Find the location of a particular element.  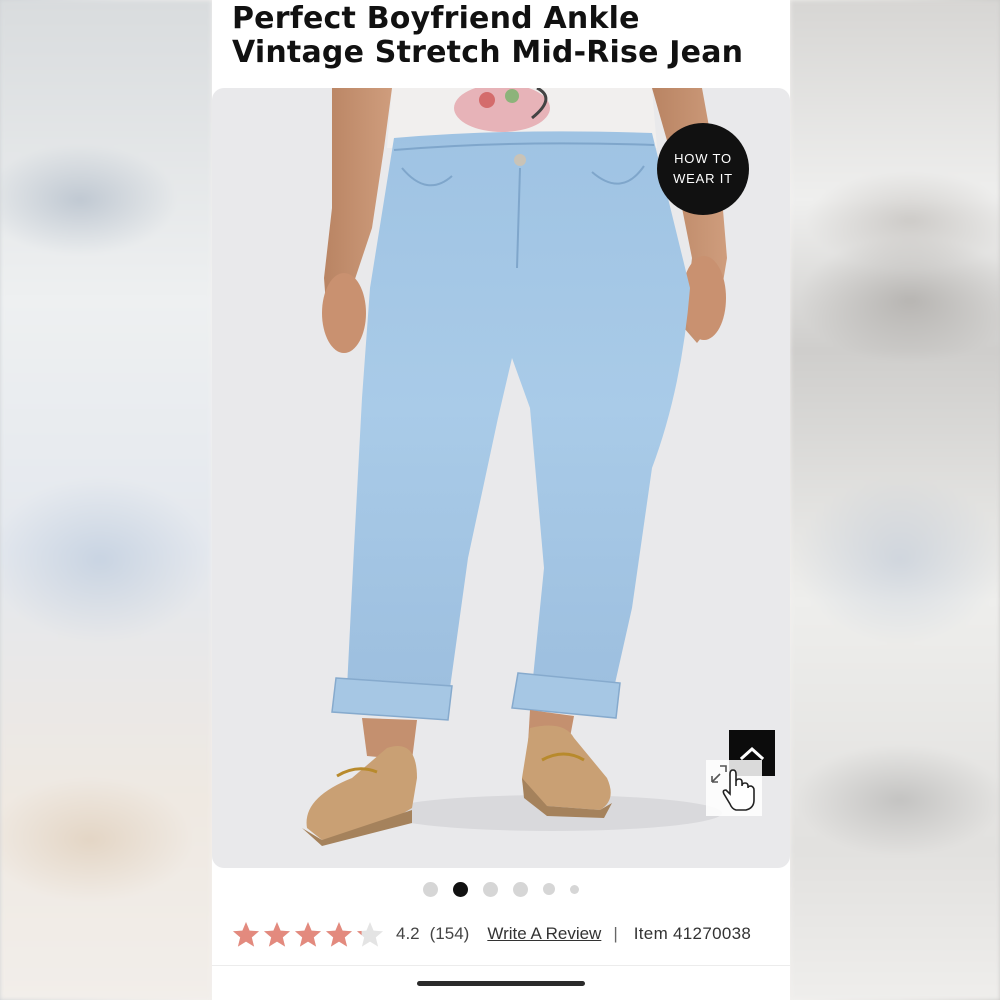

divider is located at coordinates (501, 965).